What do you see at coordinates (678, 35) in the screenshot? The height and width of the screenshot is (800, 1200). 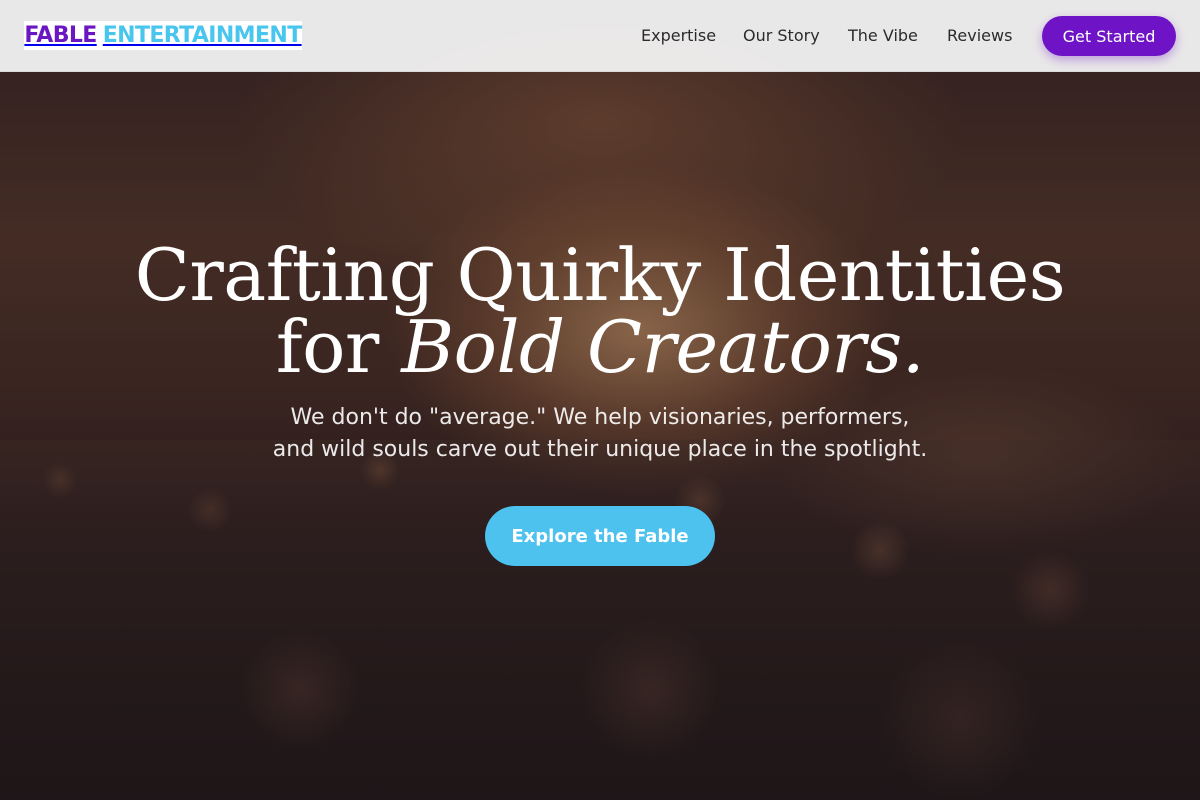 I see `nav-link-expertise: Expertise` at bounding box center [678, 35].